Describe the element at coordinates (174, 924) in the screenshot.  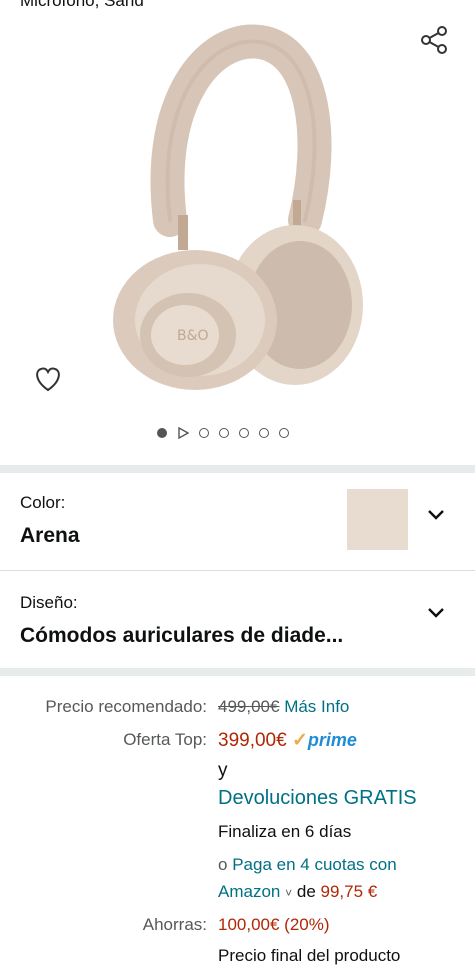
I see `savings-label: Ahorras:` at that location.